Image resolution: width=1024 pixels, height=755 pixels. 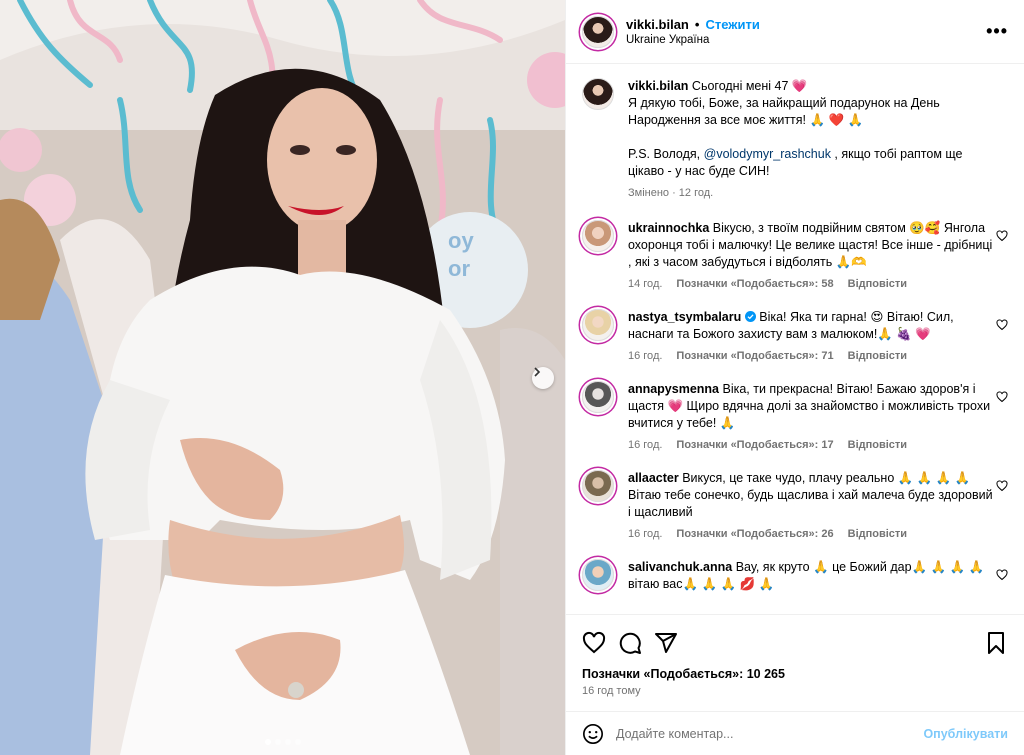 What do you see at coordinates (673, 389) in the screenshot?
I see `commenter-username: annapysmenna` at bounding box center [673, 389].